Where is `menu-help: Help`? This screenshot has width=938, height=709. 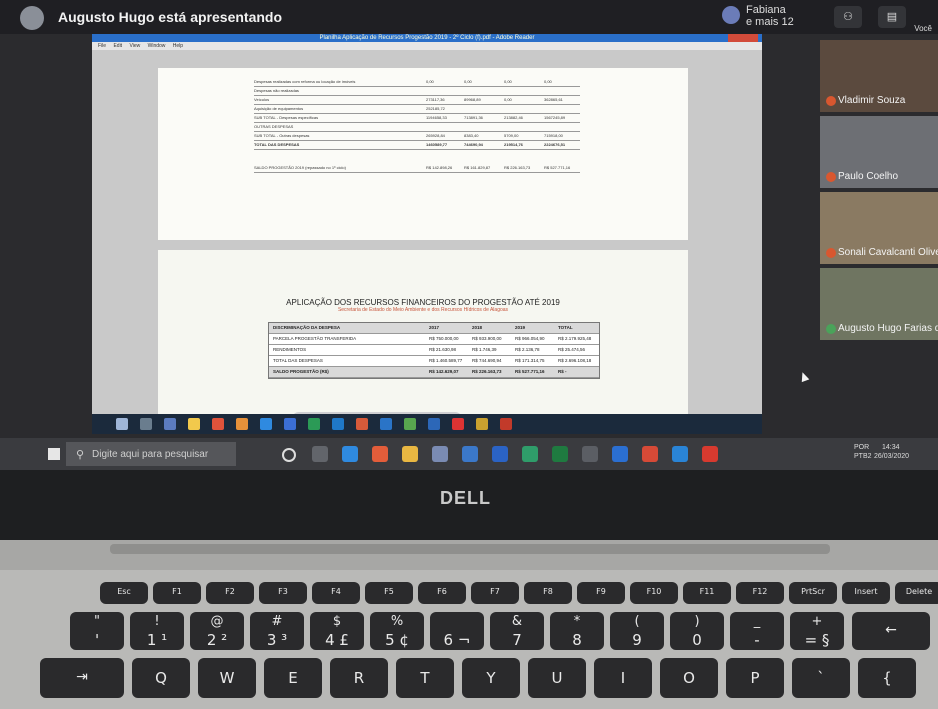
menu-help: Help is located at coordinates (178, 46).